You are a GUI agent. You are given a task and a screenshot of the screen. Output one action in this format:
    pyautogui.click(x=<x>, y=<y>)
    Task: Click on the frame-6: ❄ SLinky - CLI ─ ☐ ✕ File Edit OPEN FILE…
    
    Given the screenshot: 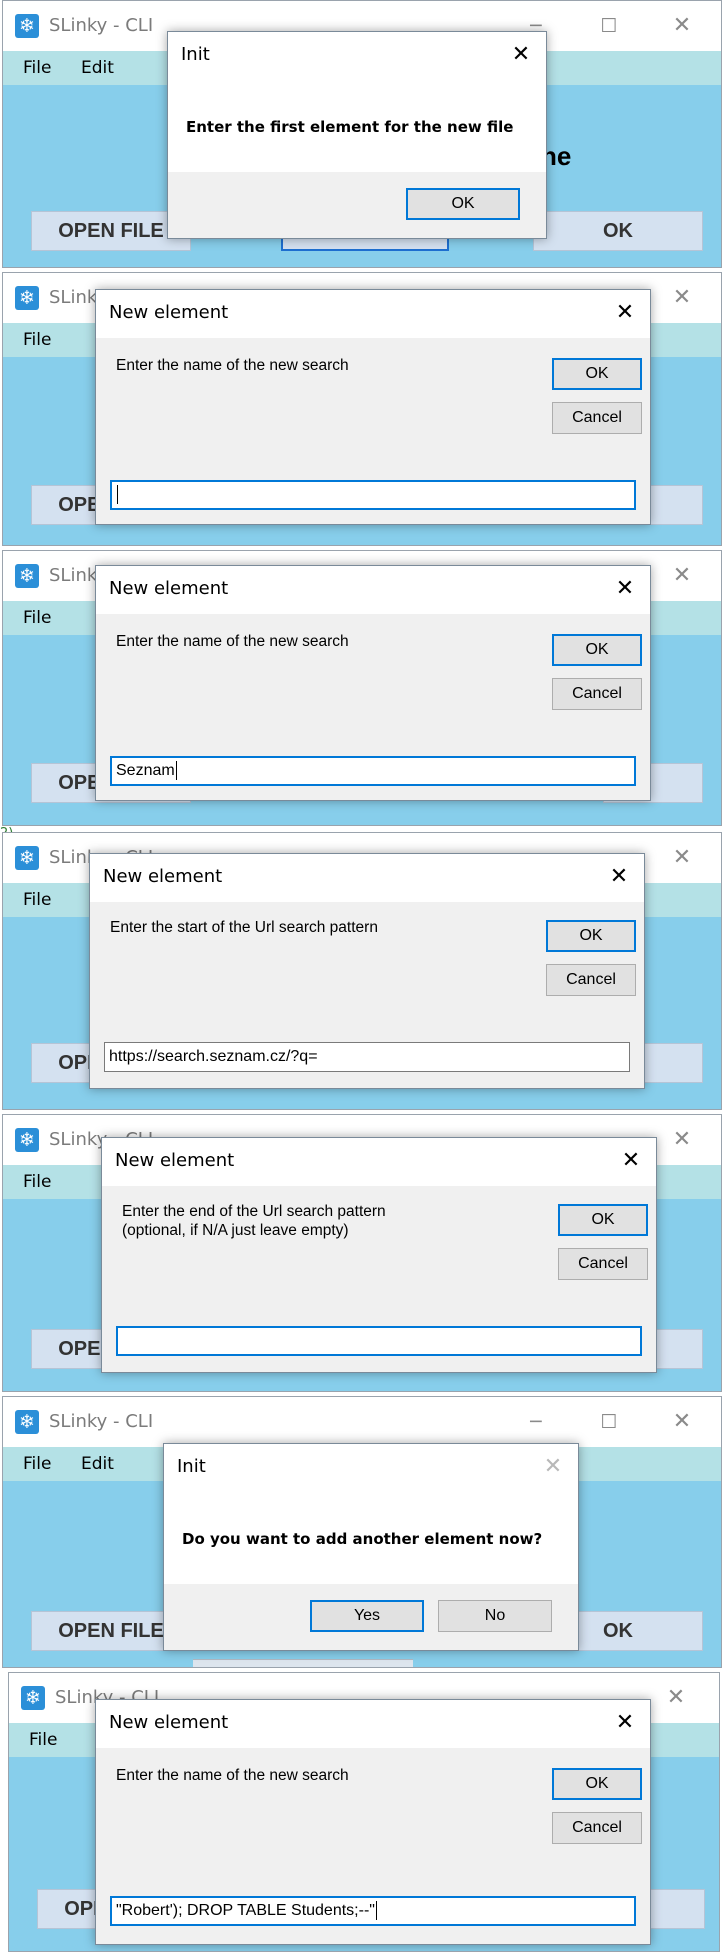 What is the action you would take?
    pyautogui.click(x=364, y=1534)
    